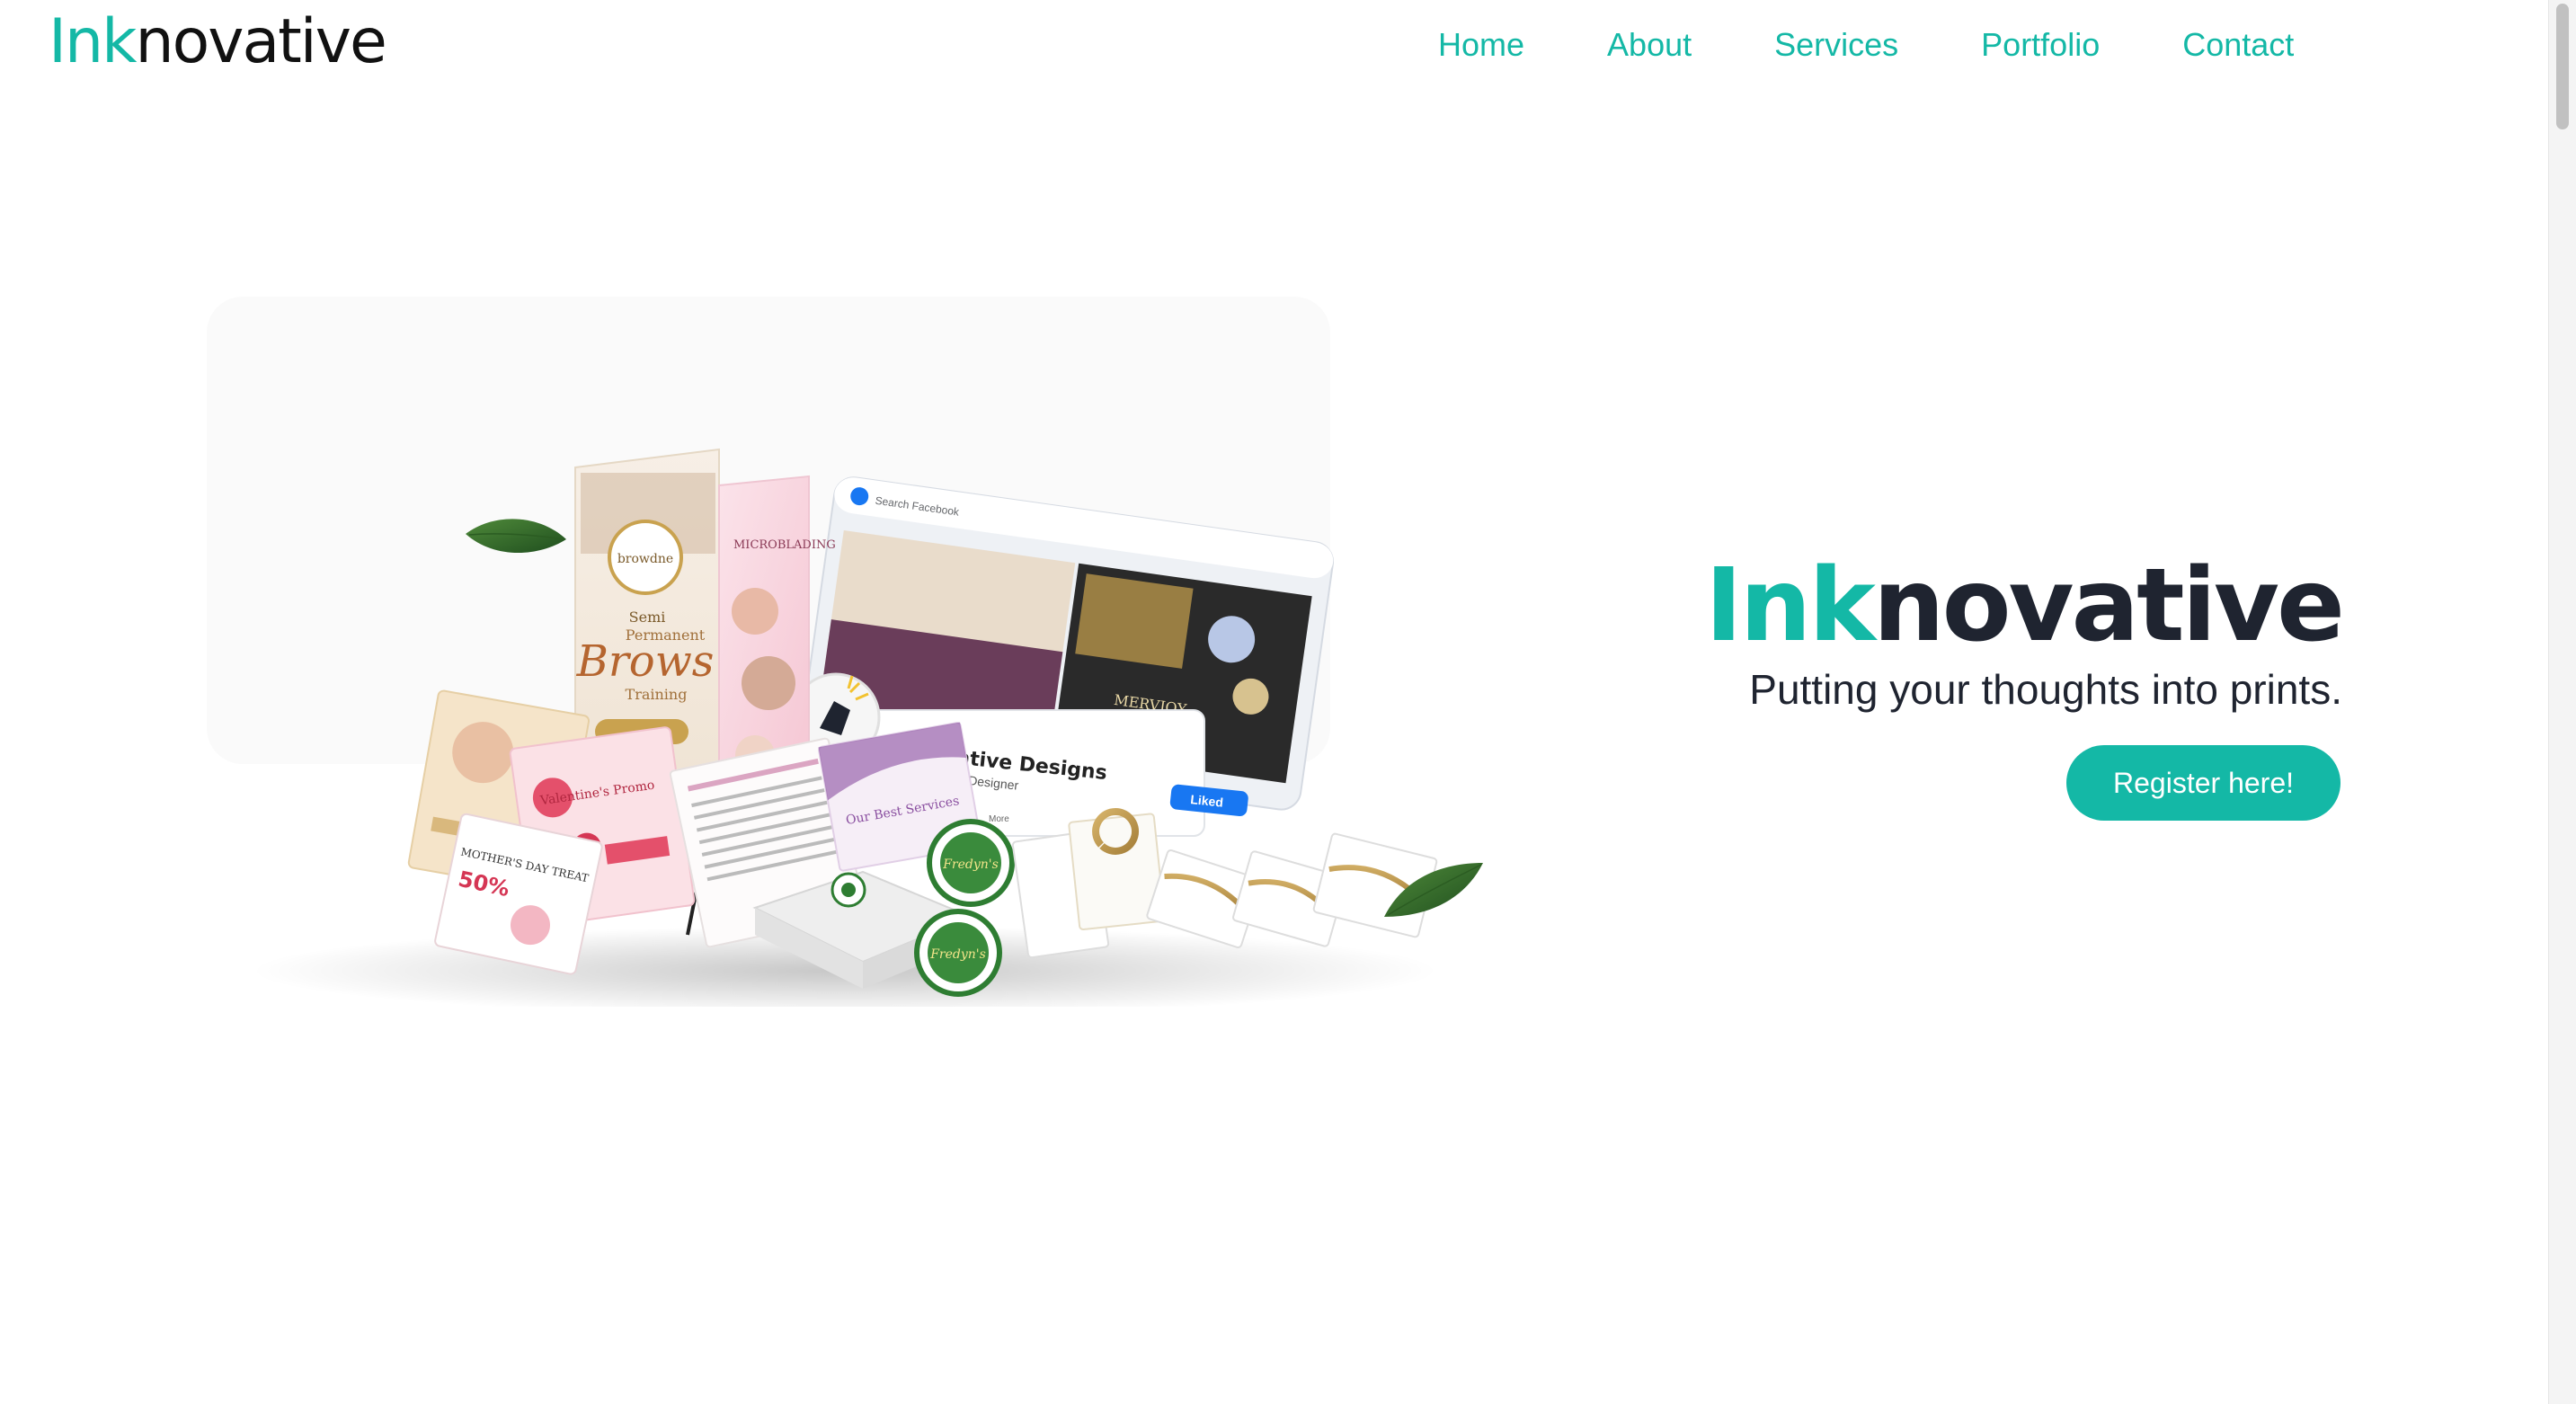 The height and width of the screenshot is (1404, 2576). Describe the element at coordinates (657, 694) in the screenshot. I see `stand-sub-text: Training` at that location.